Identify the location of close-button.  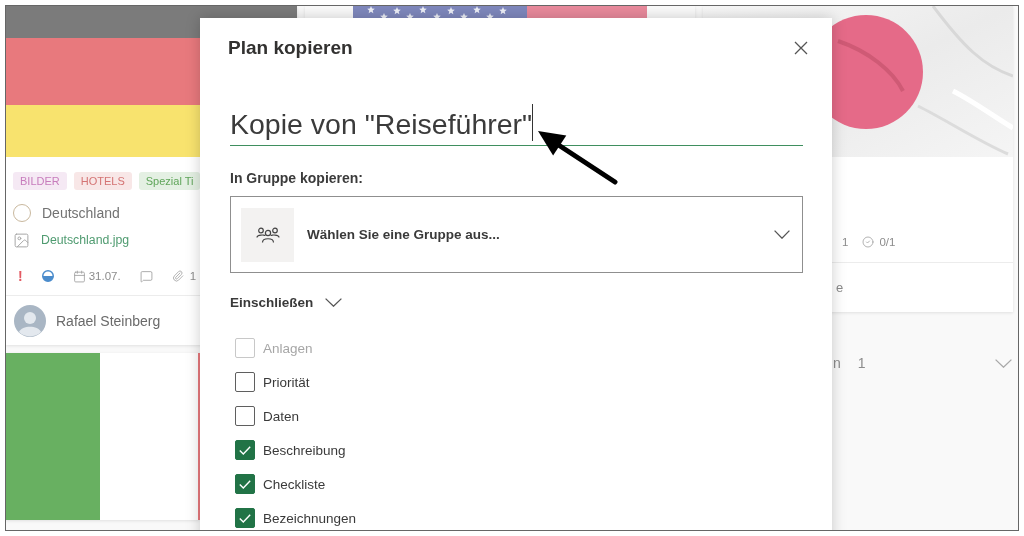
(801, 48).